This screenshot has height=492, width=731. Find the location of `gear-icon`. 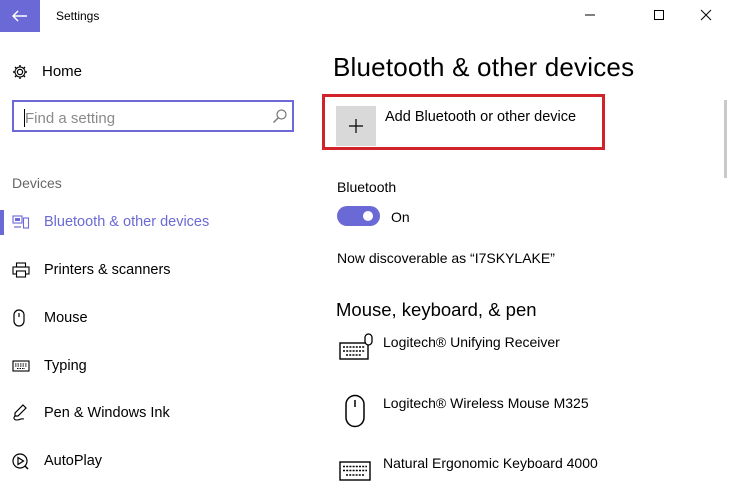

gear-icon is located at coordinates (20, 71).